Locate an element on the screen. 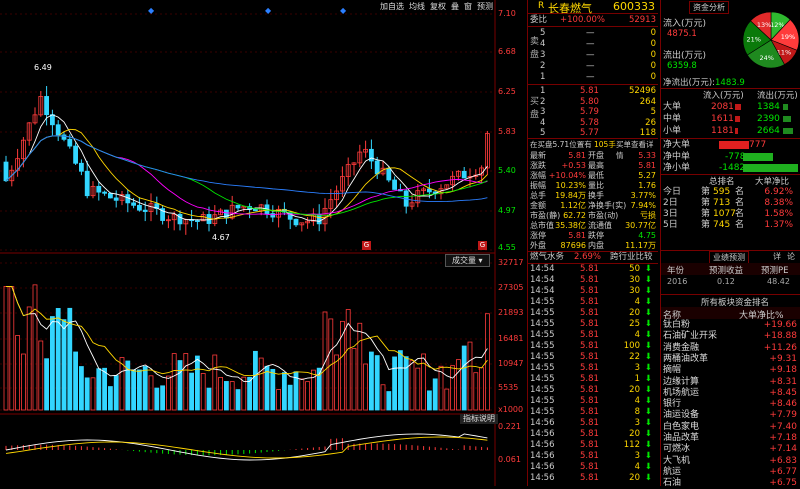  buy-row: 1 5.81 52496 is located at coordinates (593, 91).